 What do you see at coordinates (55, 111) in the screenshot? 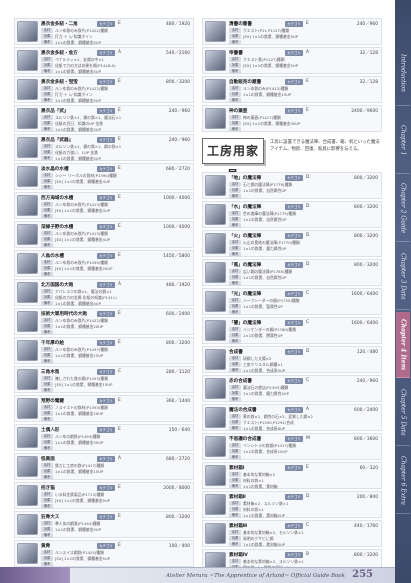
I see `item-name: 黒衣品『武』` at bounding box center [55, 111].